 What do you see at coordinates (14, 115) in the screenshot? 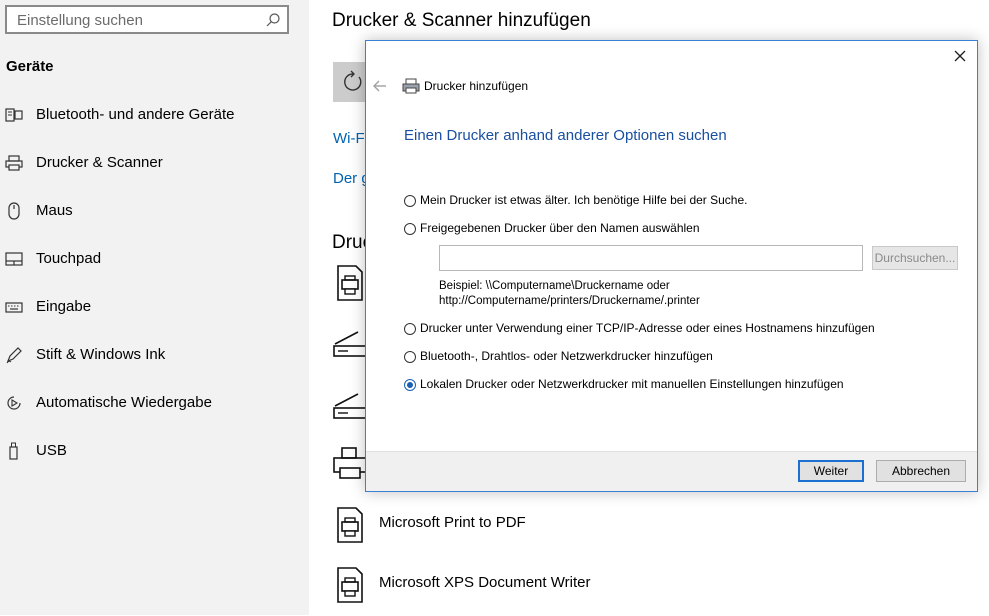
I see `bluetooth-devices-icon` at bounding box center [14, 115].